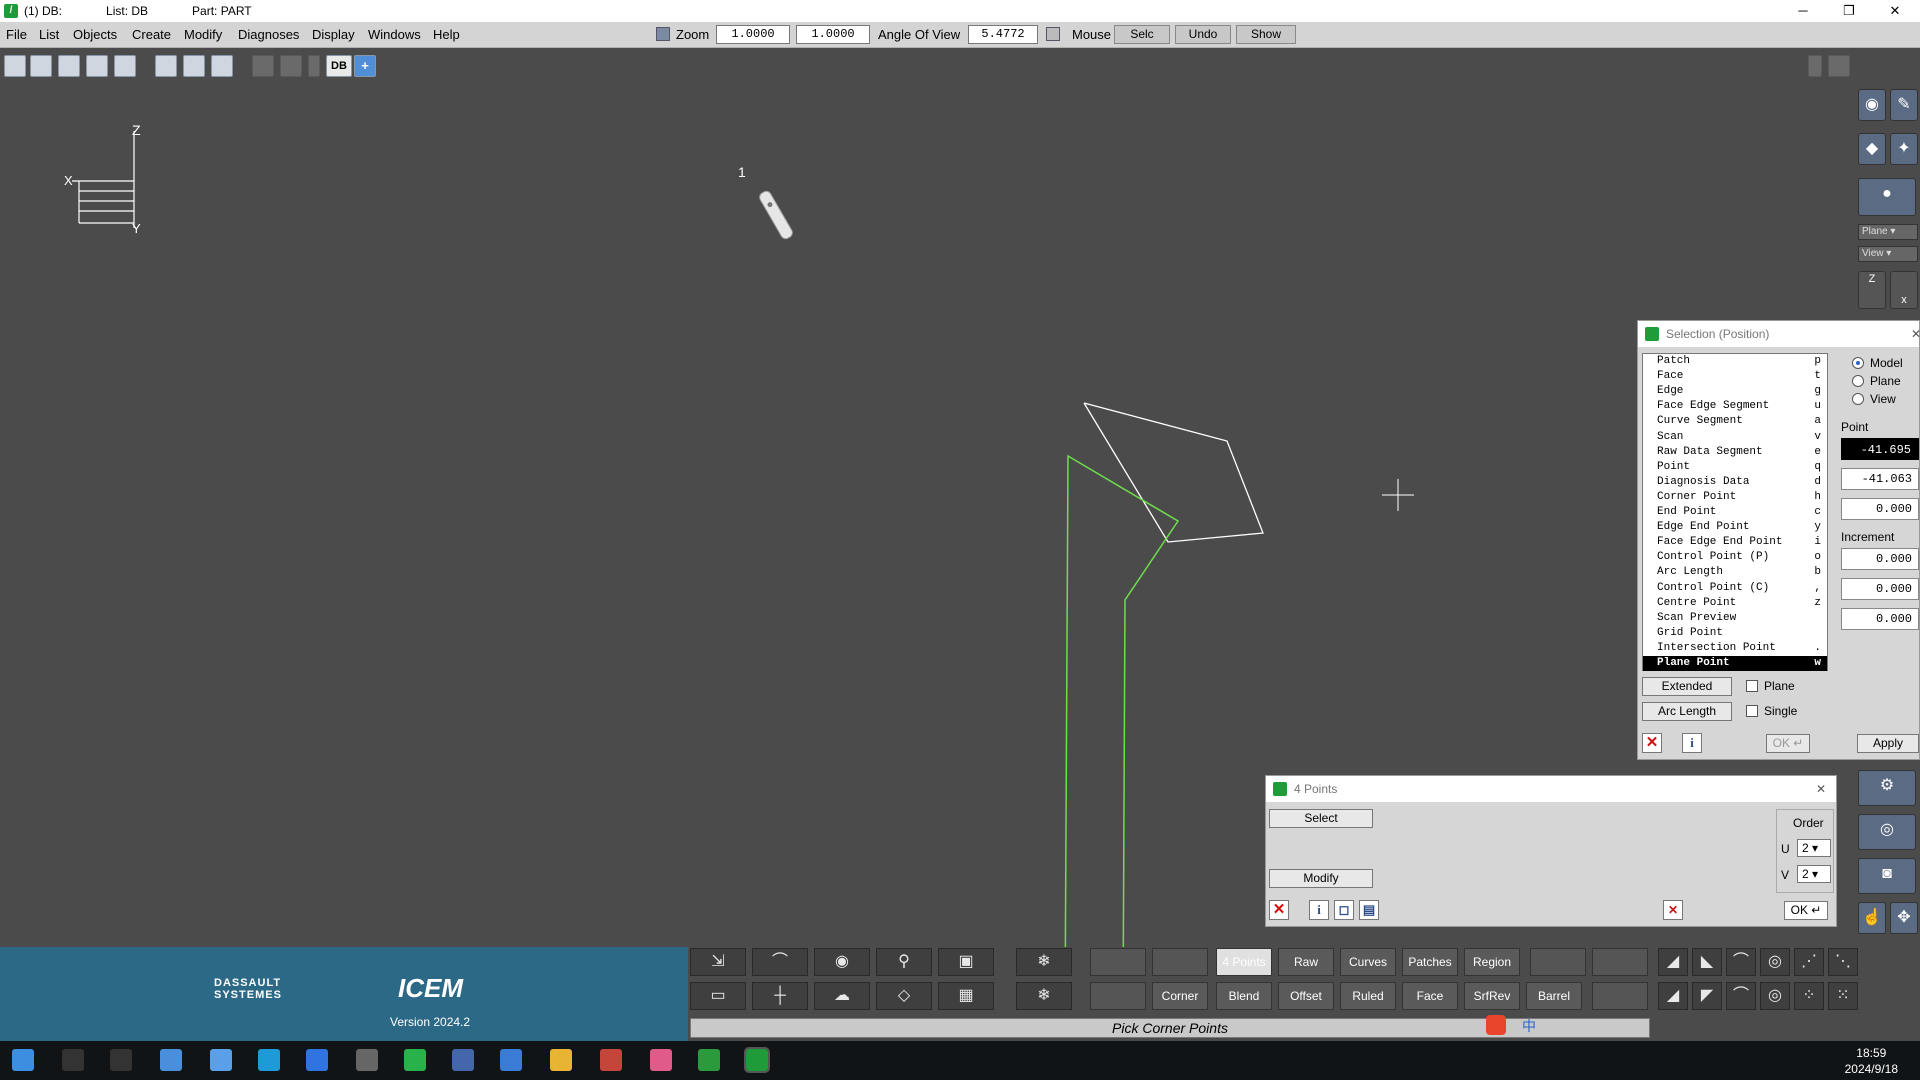 This screenshot has height=1080, width=1920. I want to click on plane-select: Plane ▾, so click(1888, 232).